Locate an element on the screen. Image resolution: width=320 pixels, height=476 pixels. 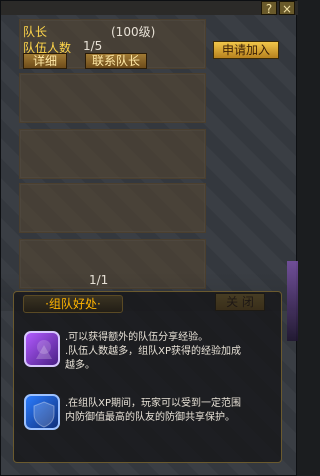
benefits-title: ·组队好处· is located at coordinates (73, 304).